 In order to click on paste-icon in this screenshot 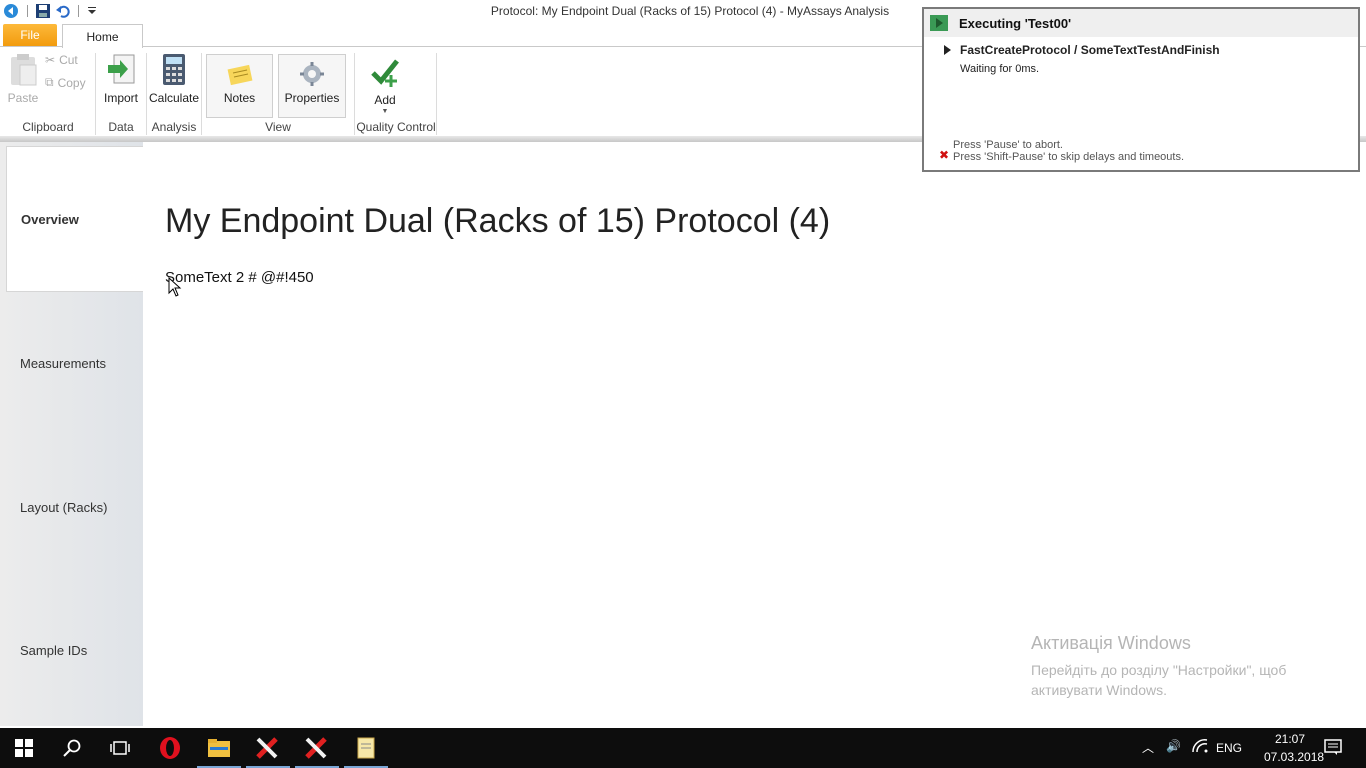, I will do `click(24, 70)`.